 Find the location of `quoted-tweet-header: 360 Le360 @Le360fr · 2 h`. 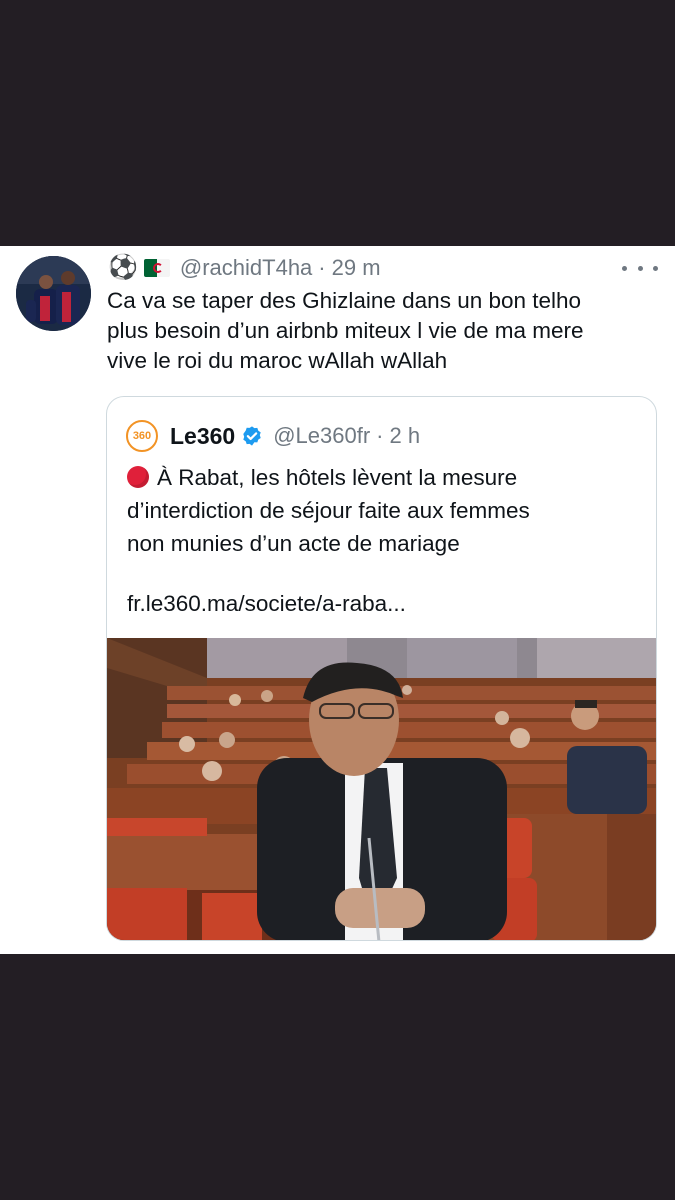

quoted-tweet-header: 360 Le360 @Le360fr · 2 h is located at coordinates (273, 436).